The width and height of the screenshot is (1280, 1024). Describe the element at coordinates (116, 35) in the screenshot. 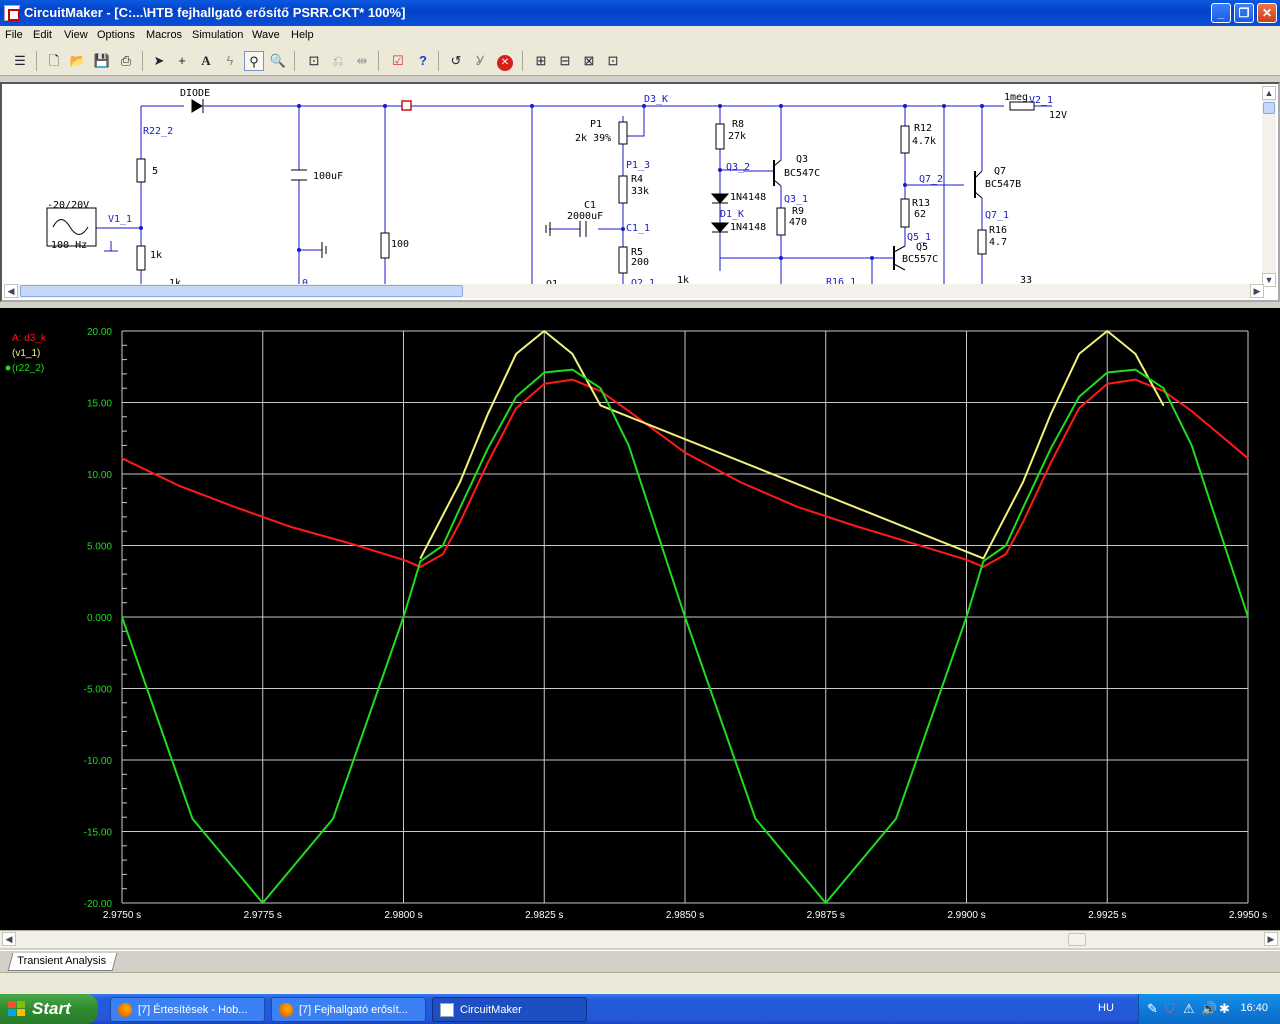

I see `menu-options: Options` at that location.